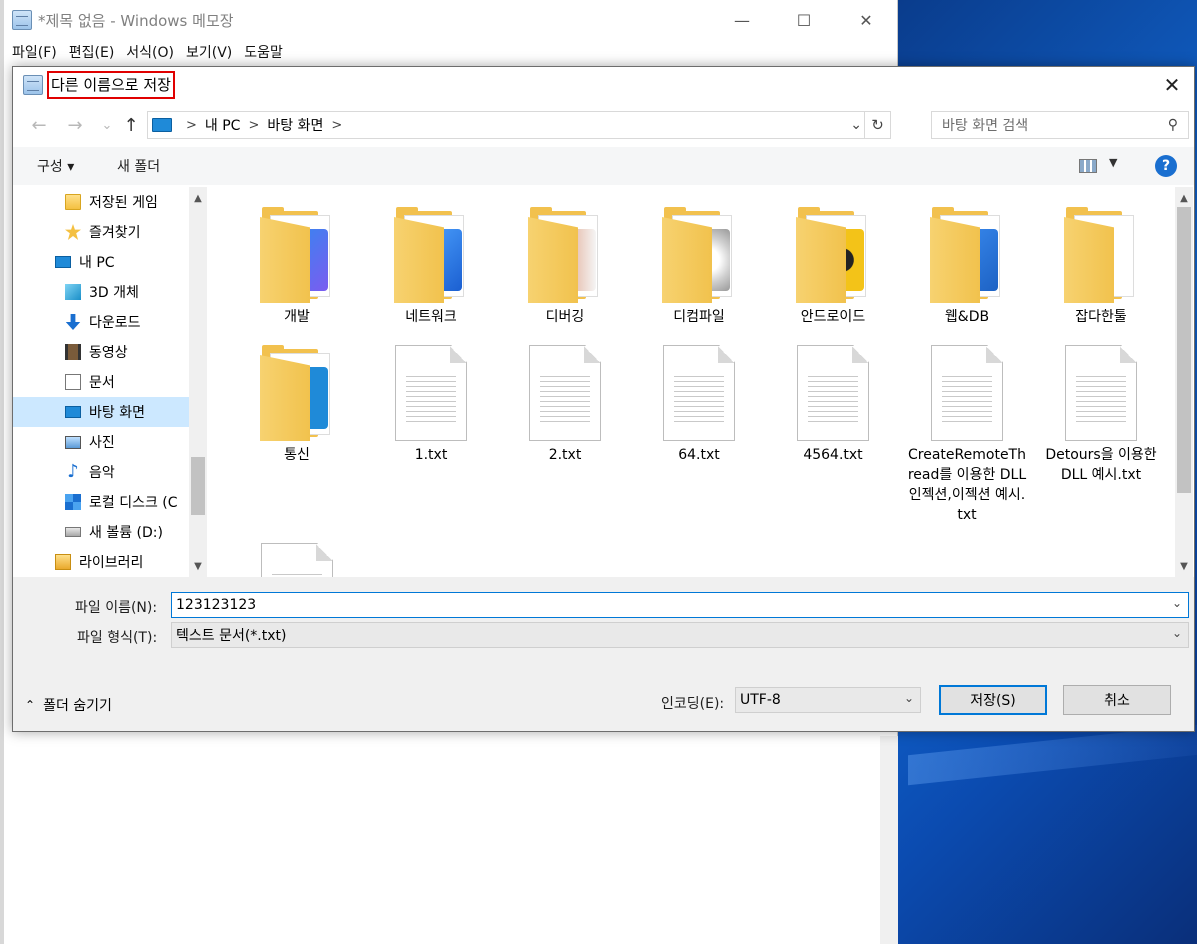 This screenshot has width=1197, height=944. I want to click on breadcrumb-my-pc: 내 PC, so click(223, 125).